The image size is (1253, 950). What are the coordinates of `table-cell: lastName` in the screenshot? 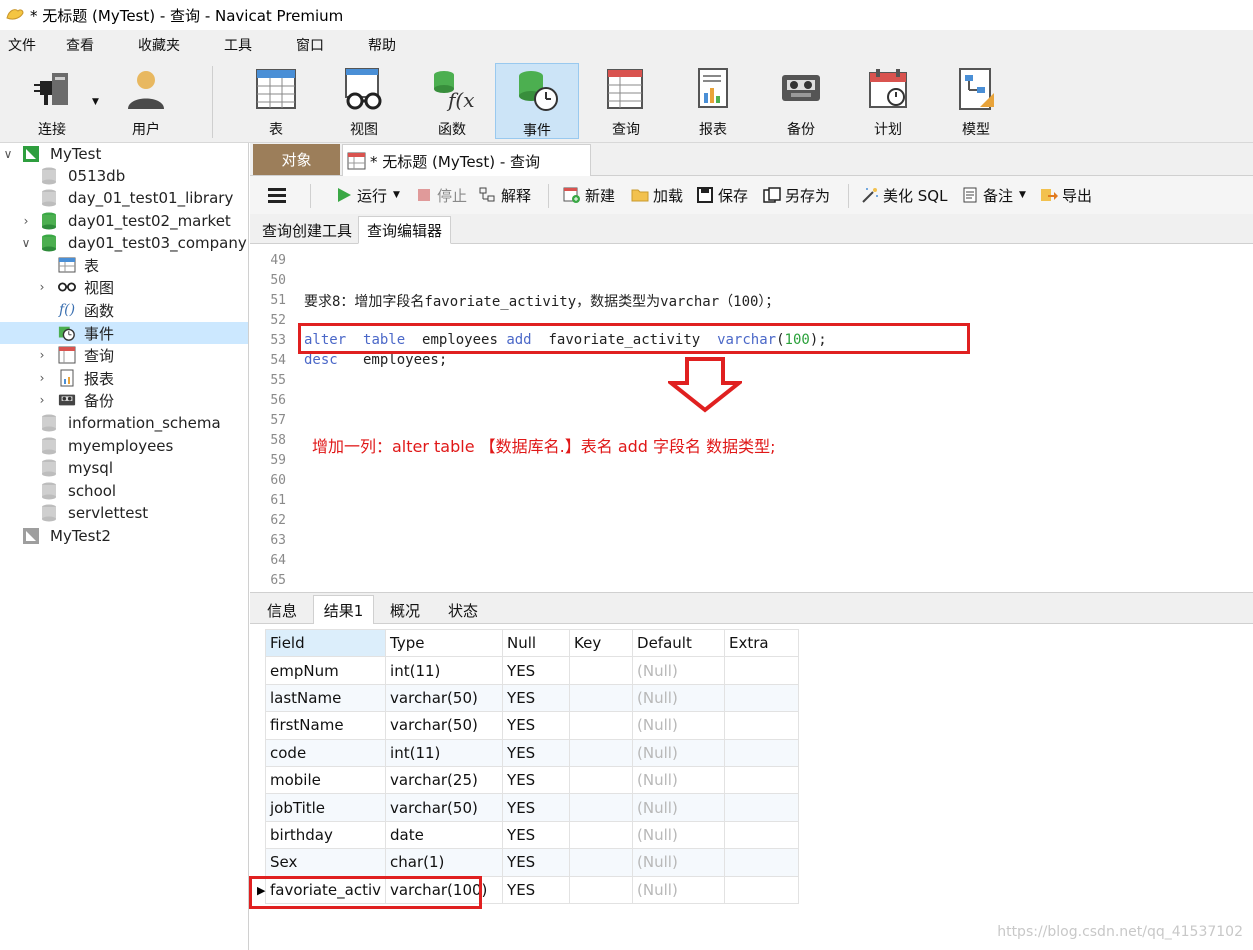 It's located at (325, 698).